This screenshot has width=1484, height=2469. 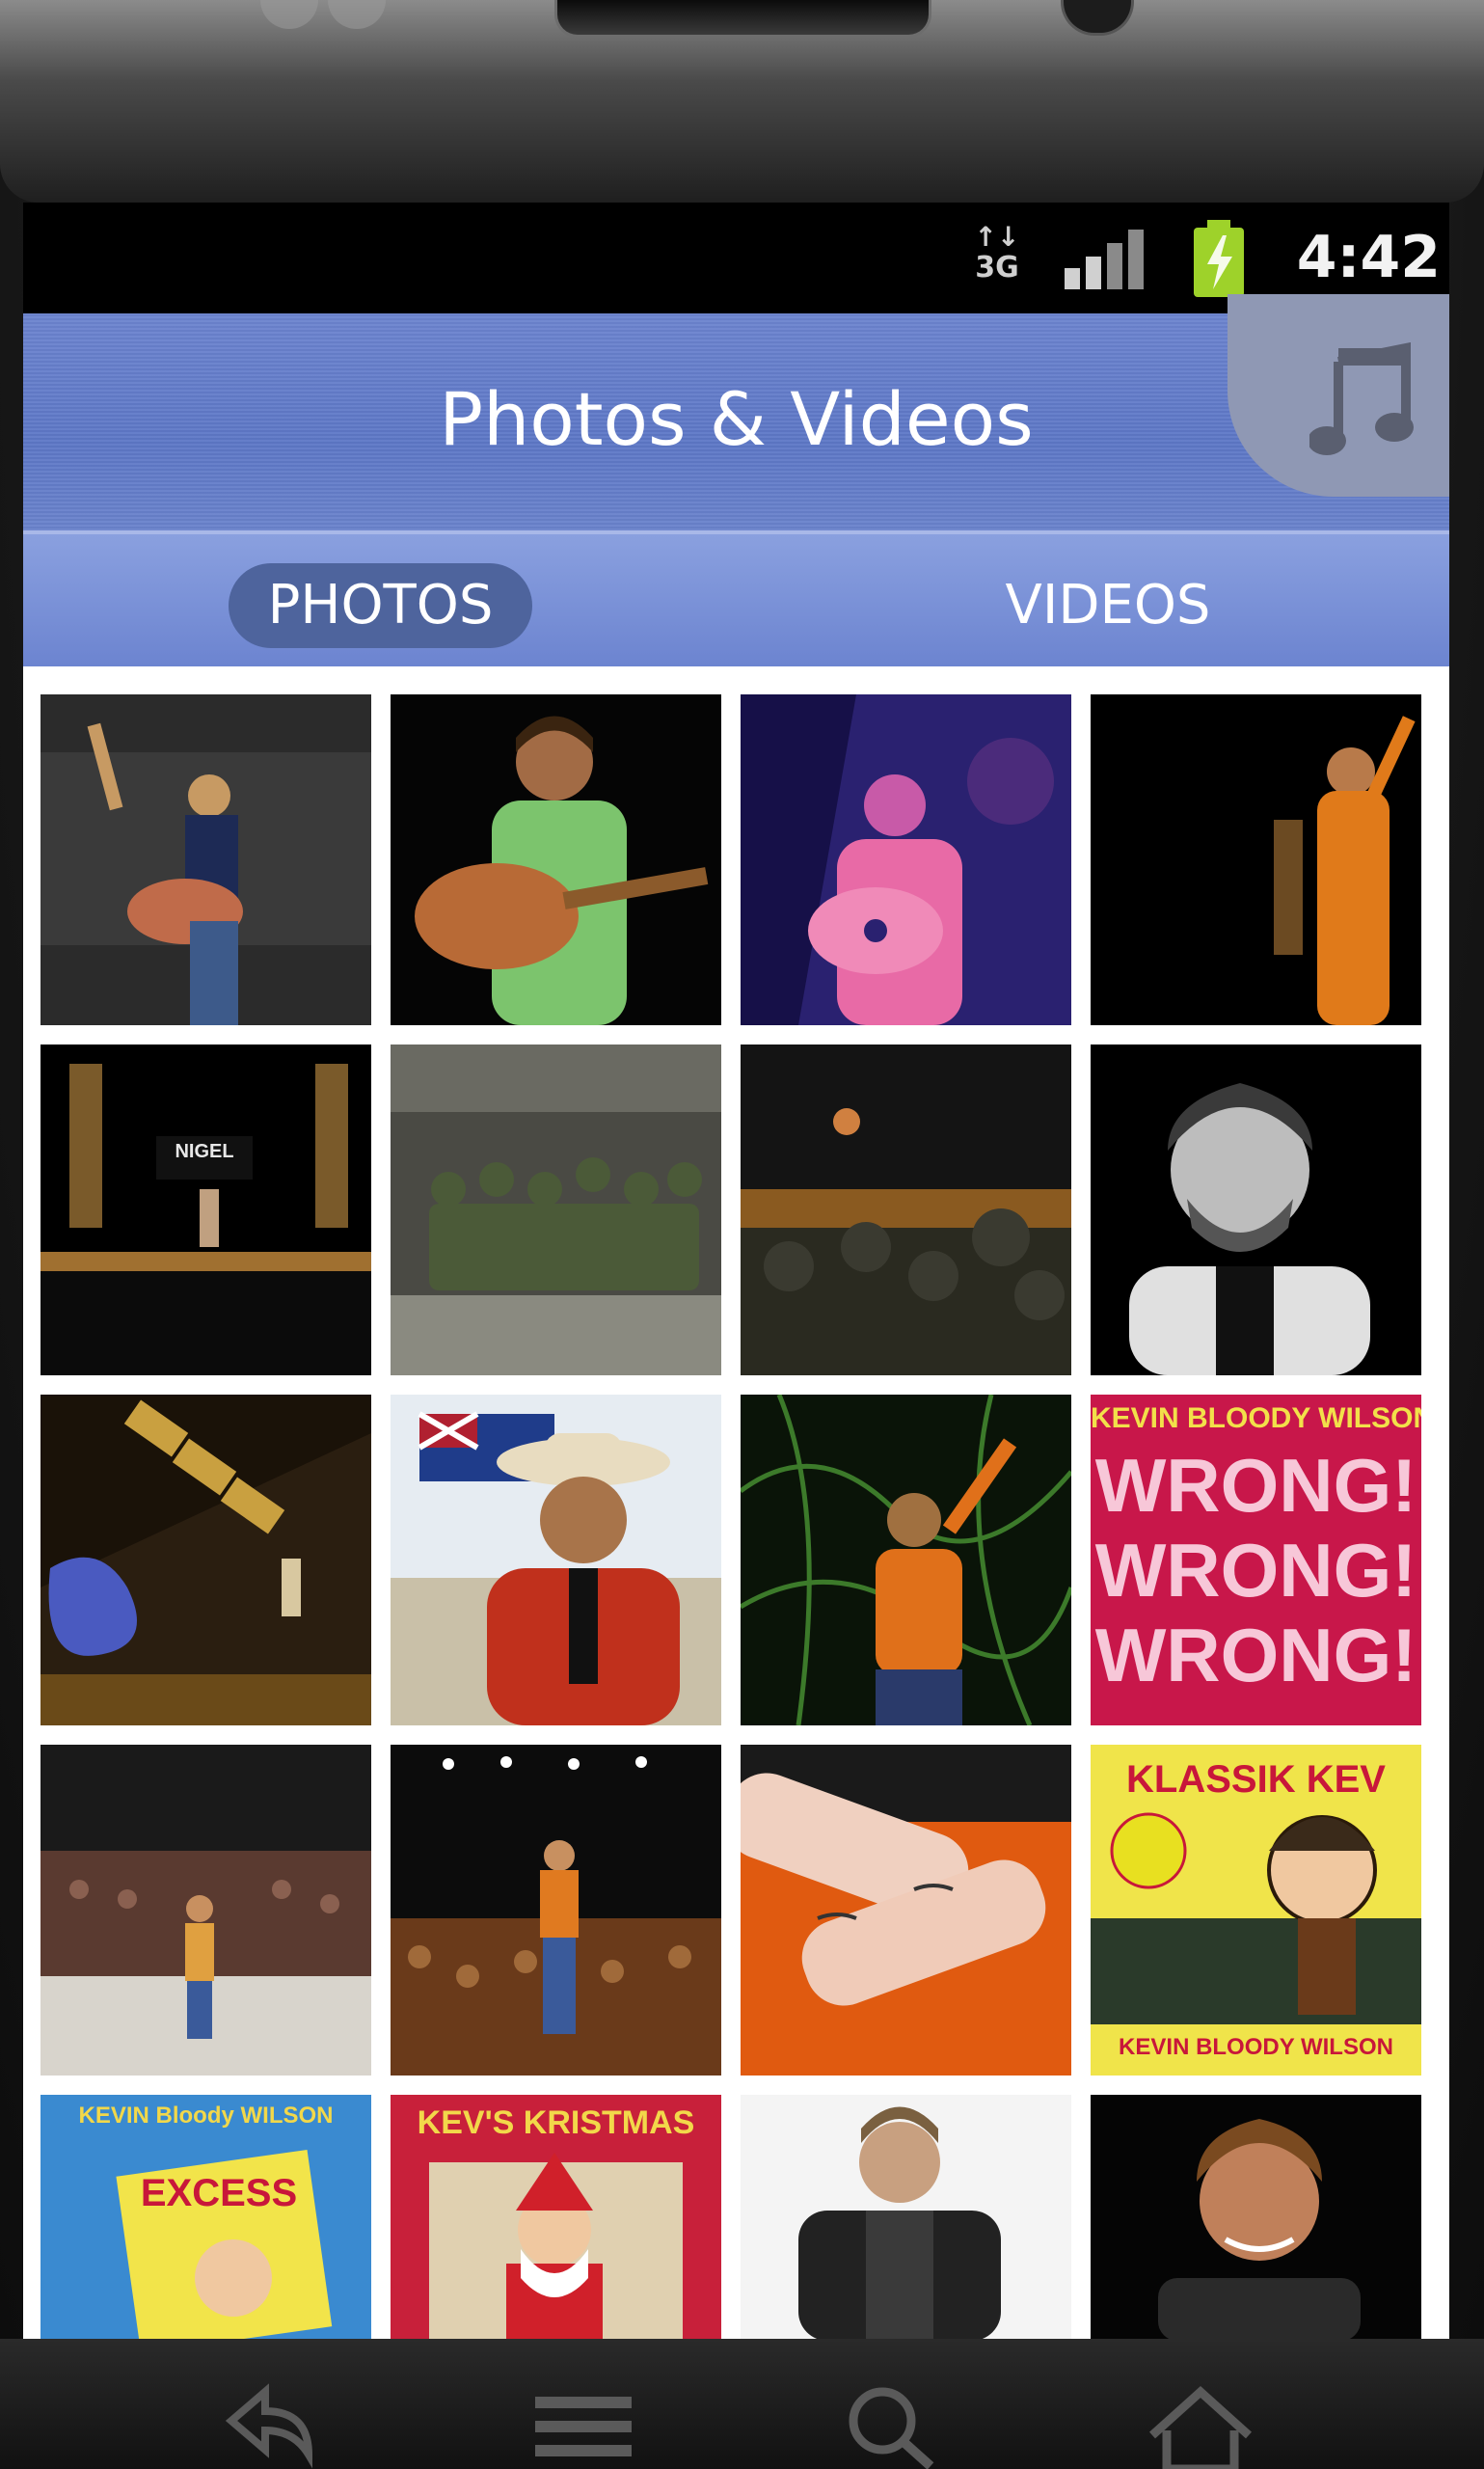 What do you see at coordinates (1256, 1910) in the screenshot?
I see `album-cover-klassik-kev: KLASSIK KEV KEVIN BLOODY WILSON` at bounding box center [1256, 1910].